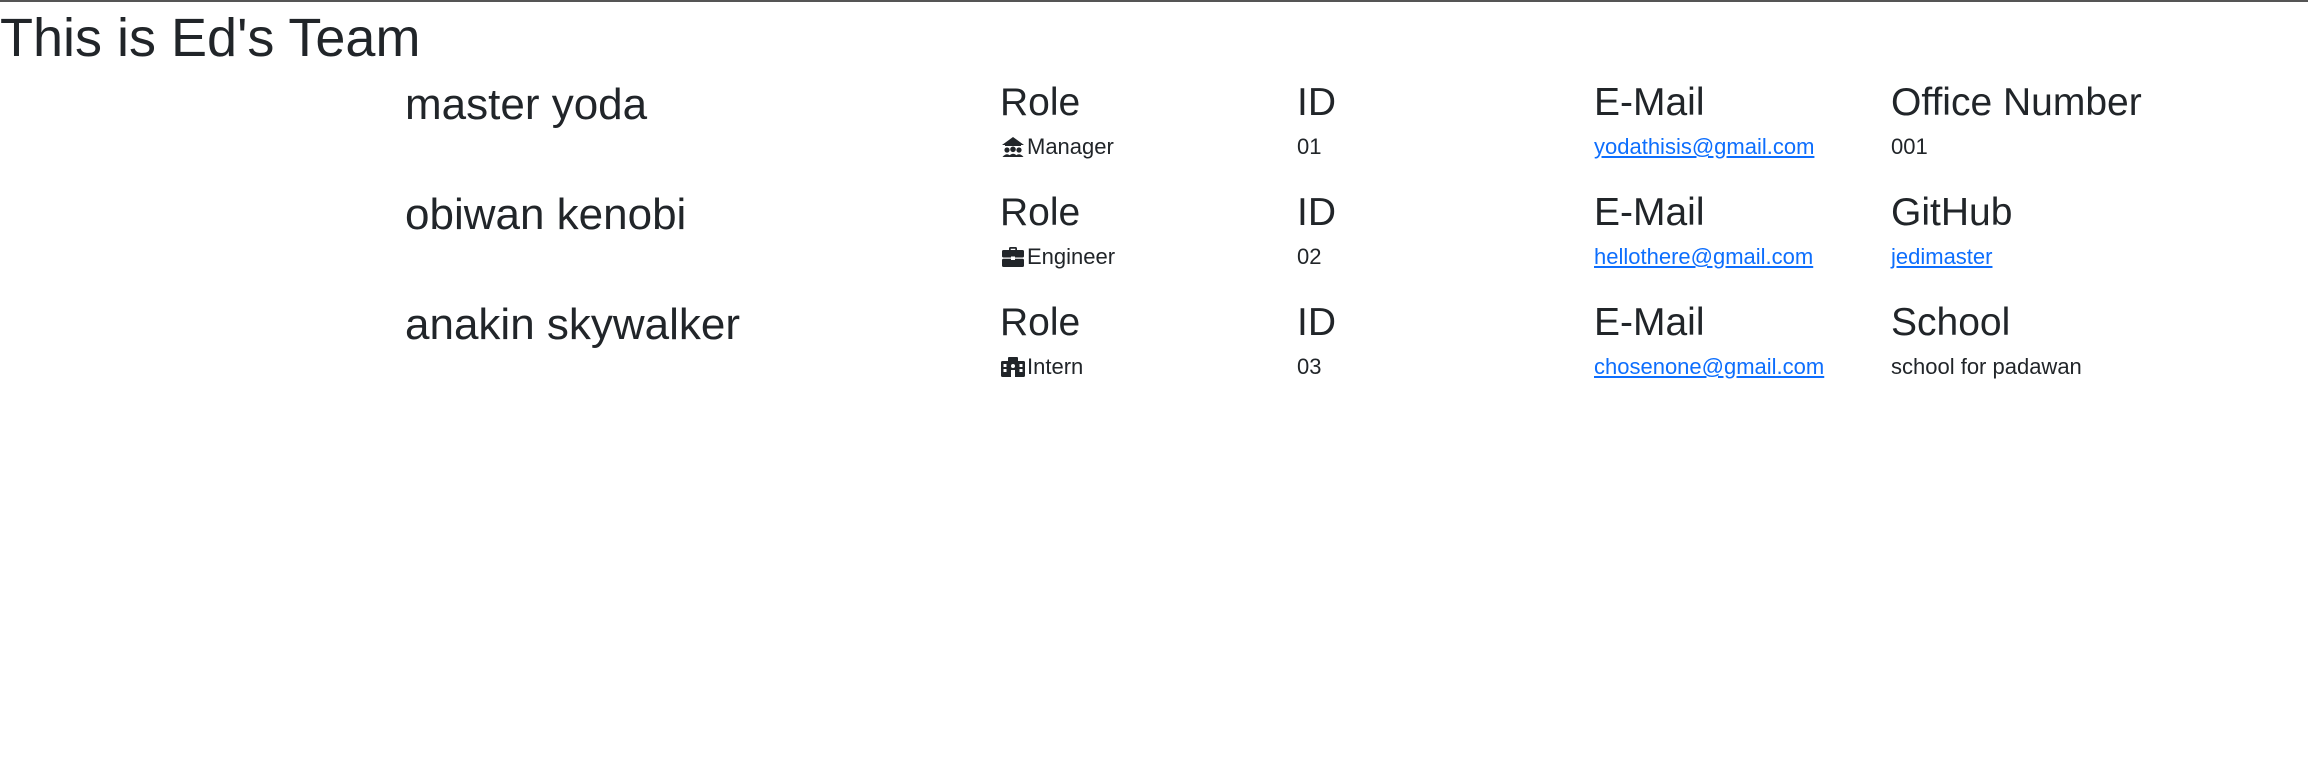 The width and height of the screenshot is (2308, 781). Describe the element at coordinates (1309, 146) in the screenshot. I see `id-value: 01` at that location.